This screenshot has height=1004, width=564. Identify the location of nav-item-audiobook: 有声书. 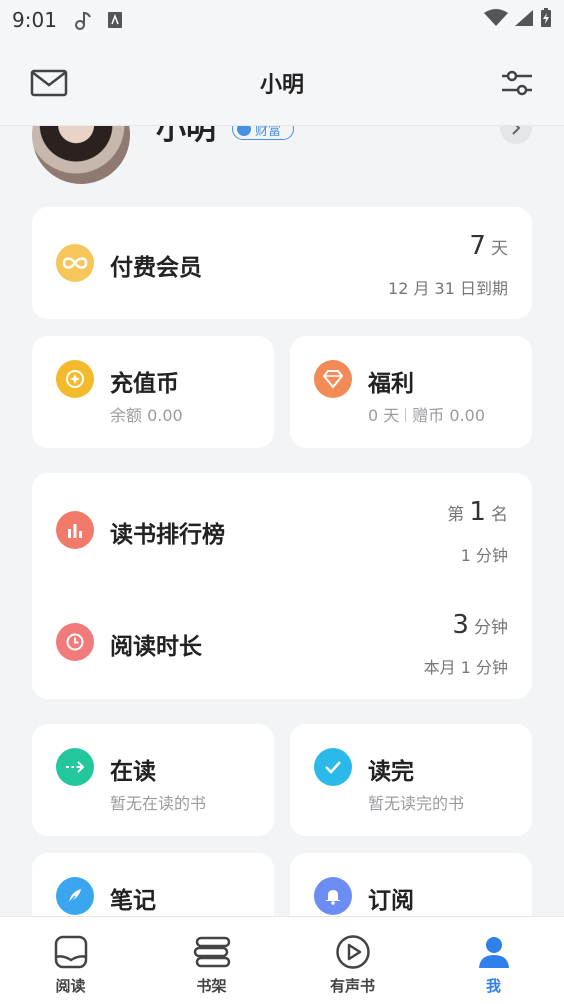
(352, 960).